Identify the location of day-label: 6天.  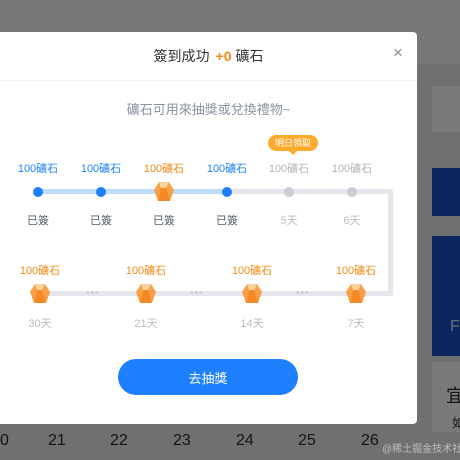
(352, 221).